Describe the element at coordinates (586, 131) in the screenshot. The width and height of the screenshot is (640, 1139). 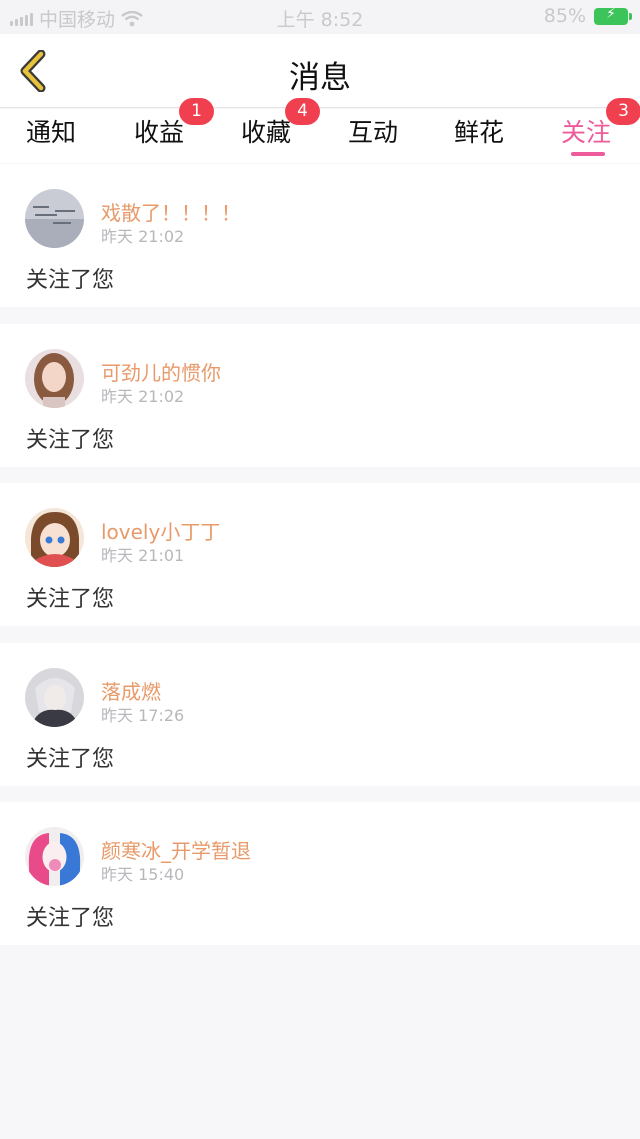
I see `tab-follows: 关注` at that location.